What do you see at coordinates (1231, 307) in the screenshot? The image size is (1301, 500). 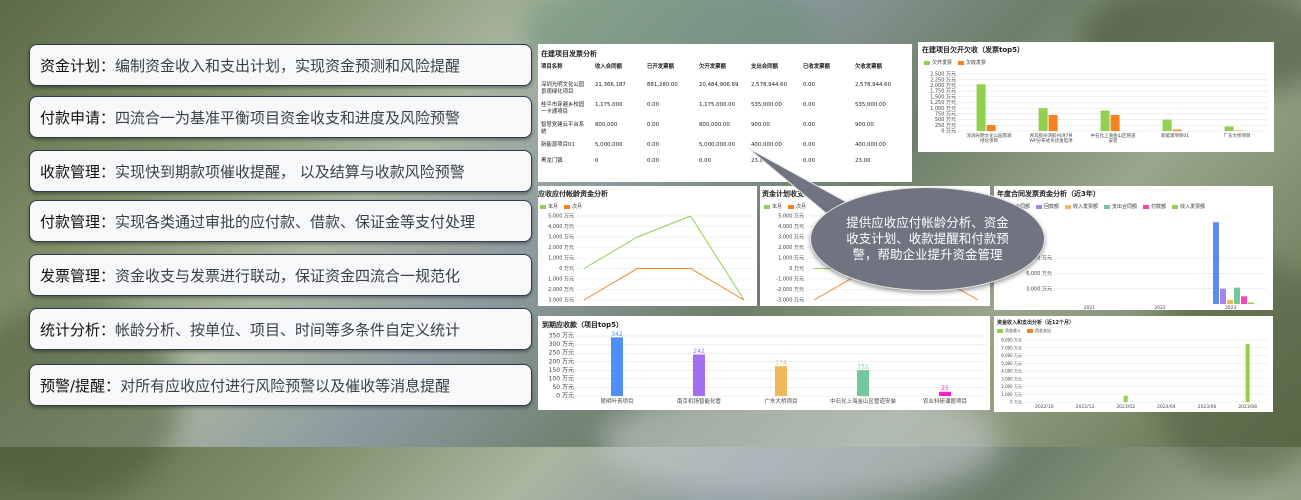 I see `x-tick-label: 2023` at bounding box center [1231, 307].